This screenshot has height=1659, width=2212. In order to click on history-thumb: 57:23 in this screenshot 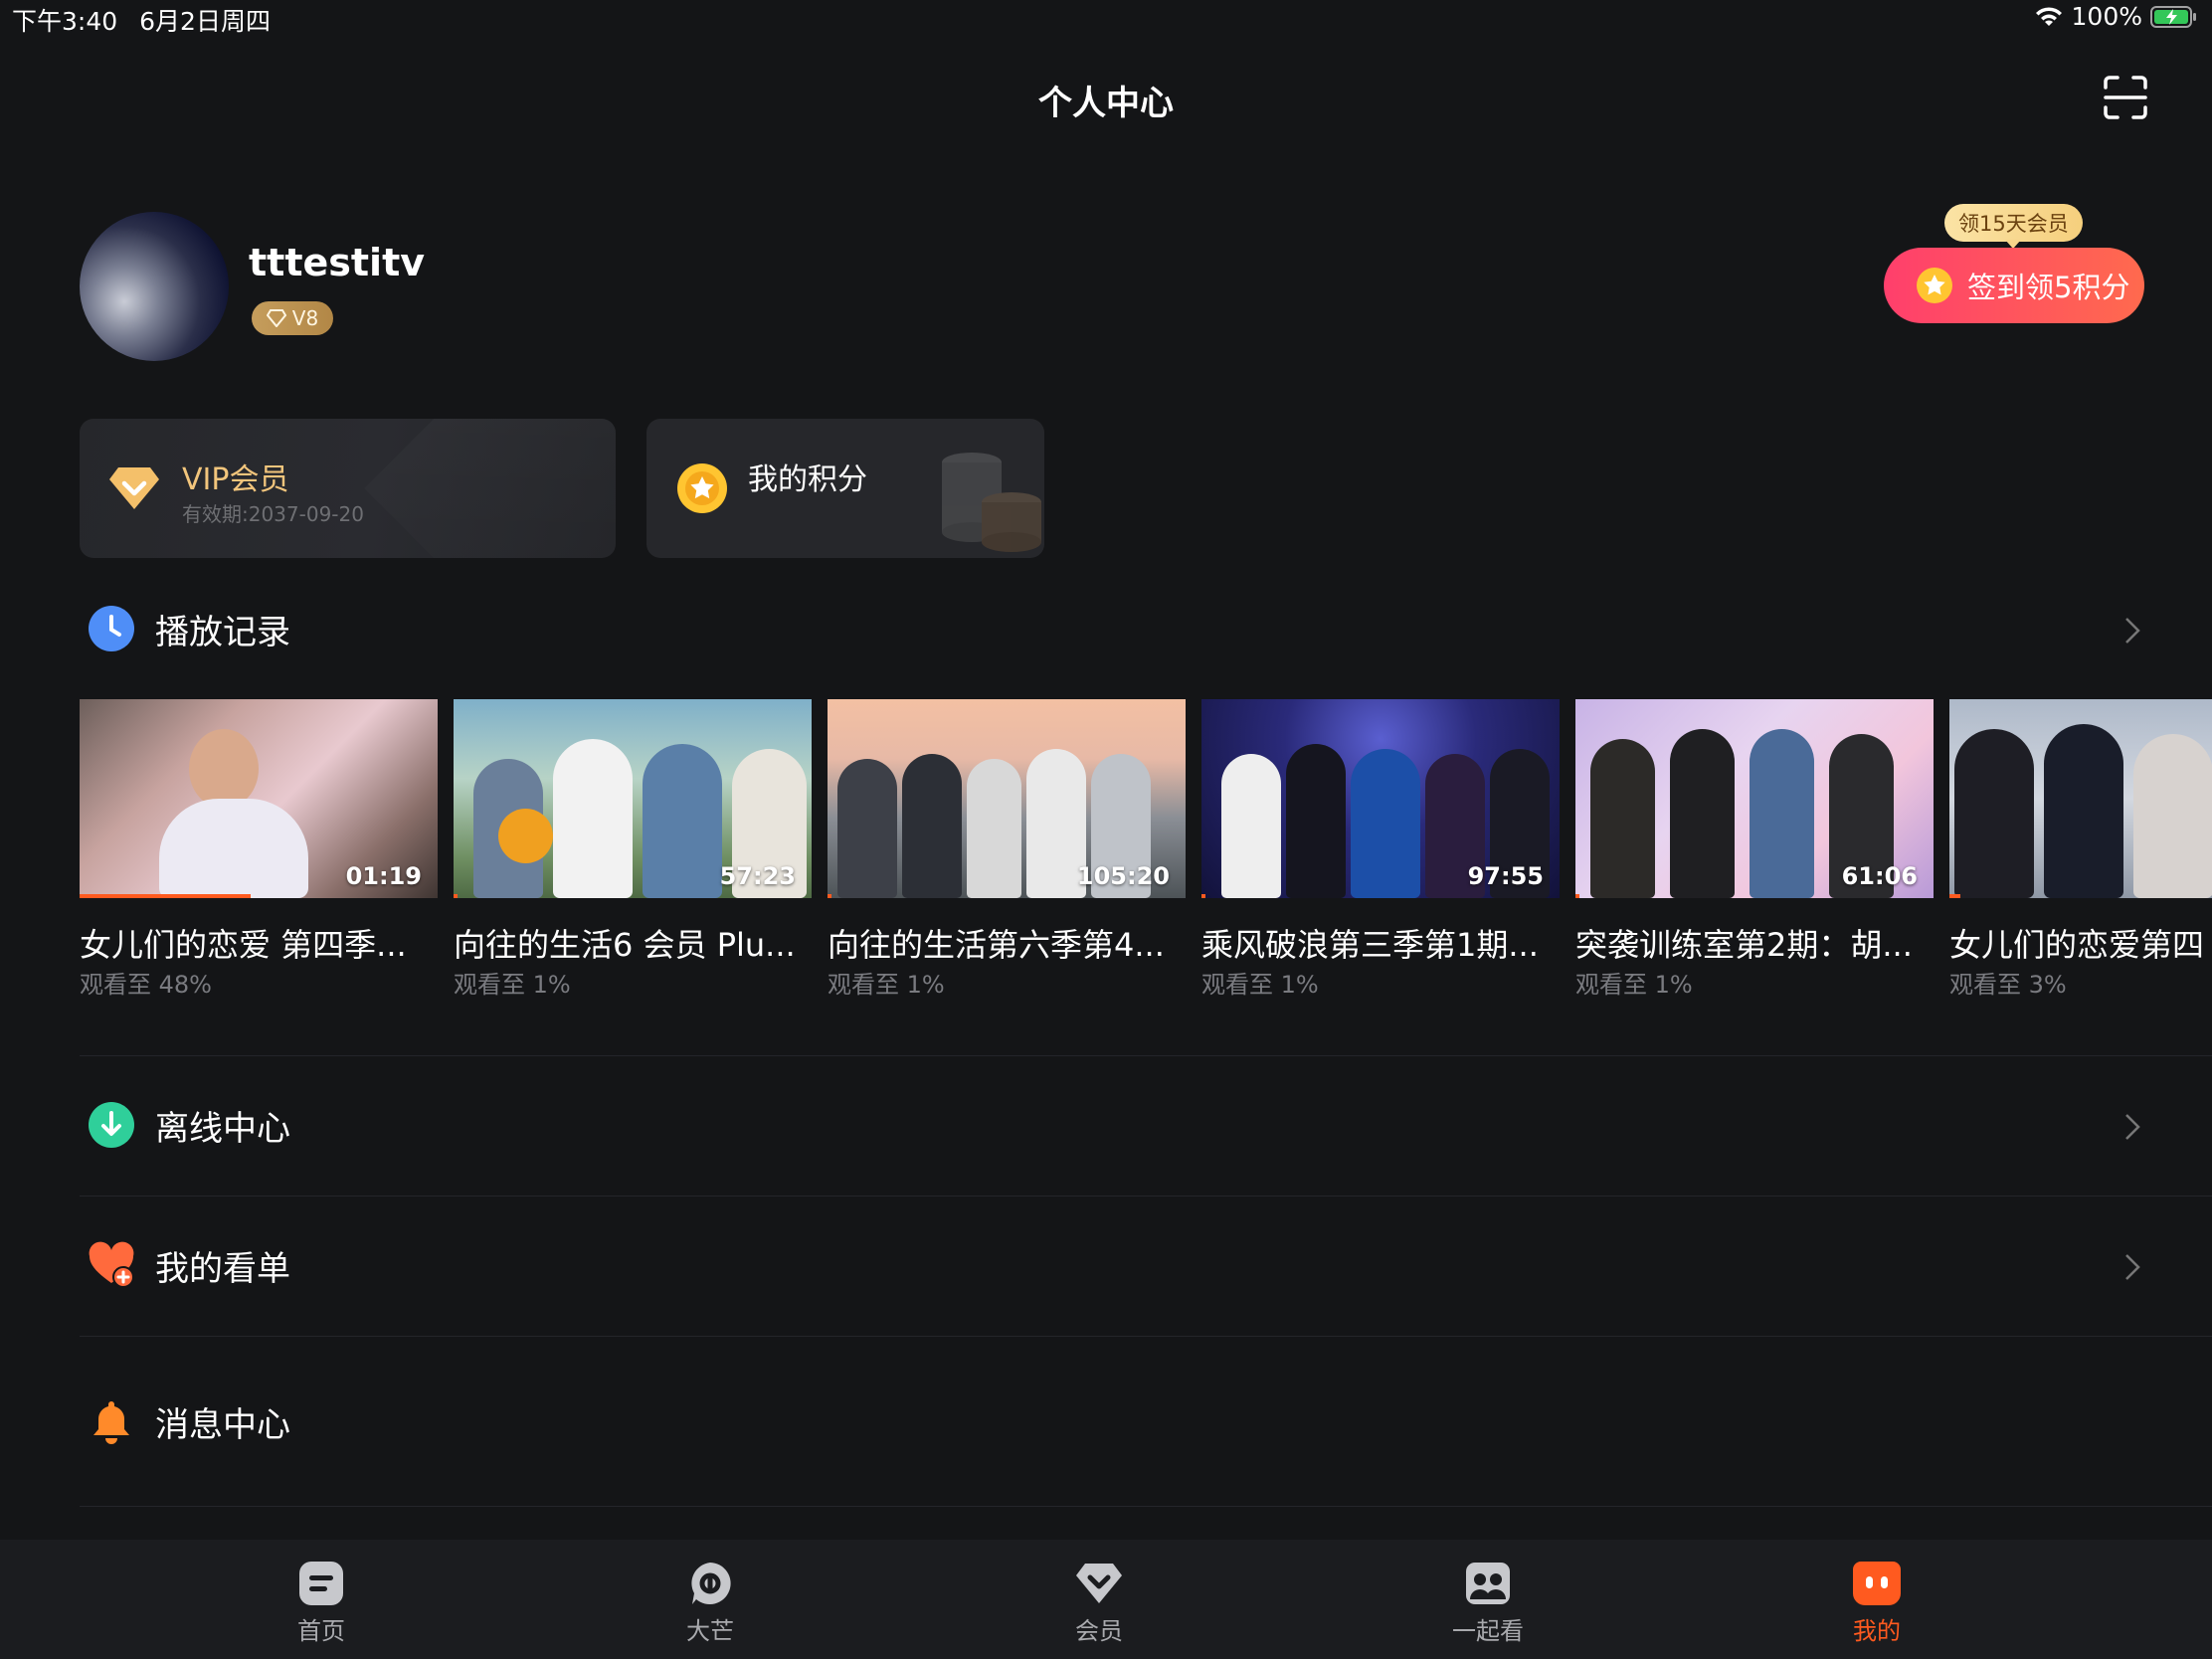, I will do `click(633, 798)`.